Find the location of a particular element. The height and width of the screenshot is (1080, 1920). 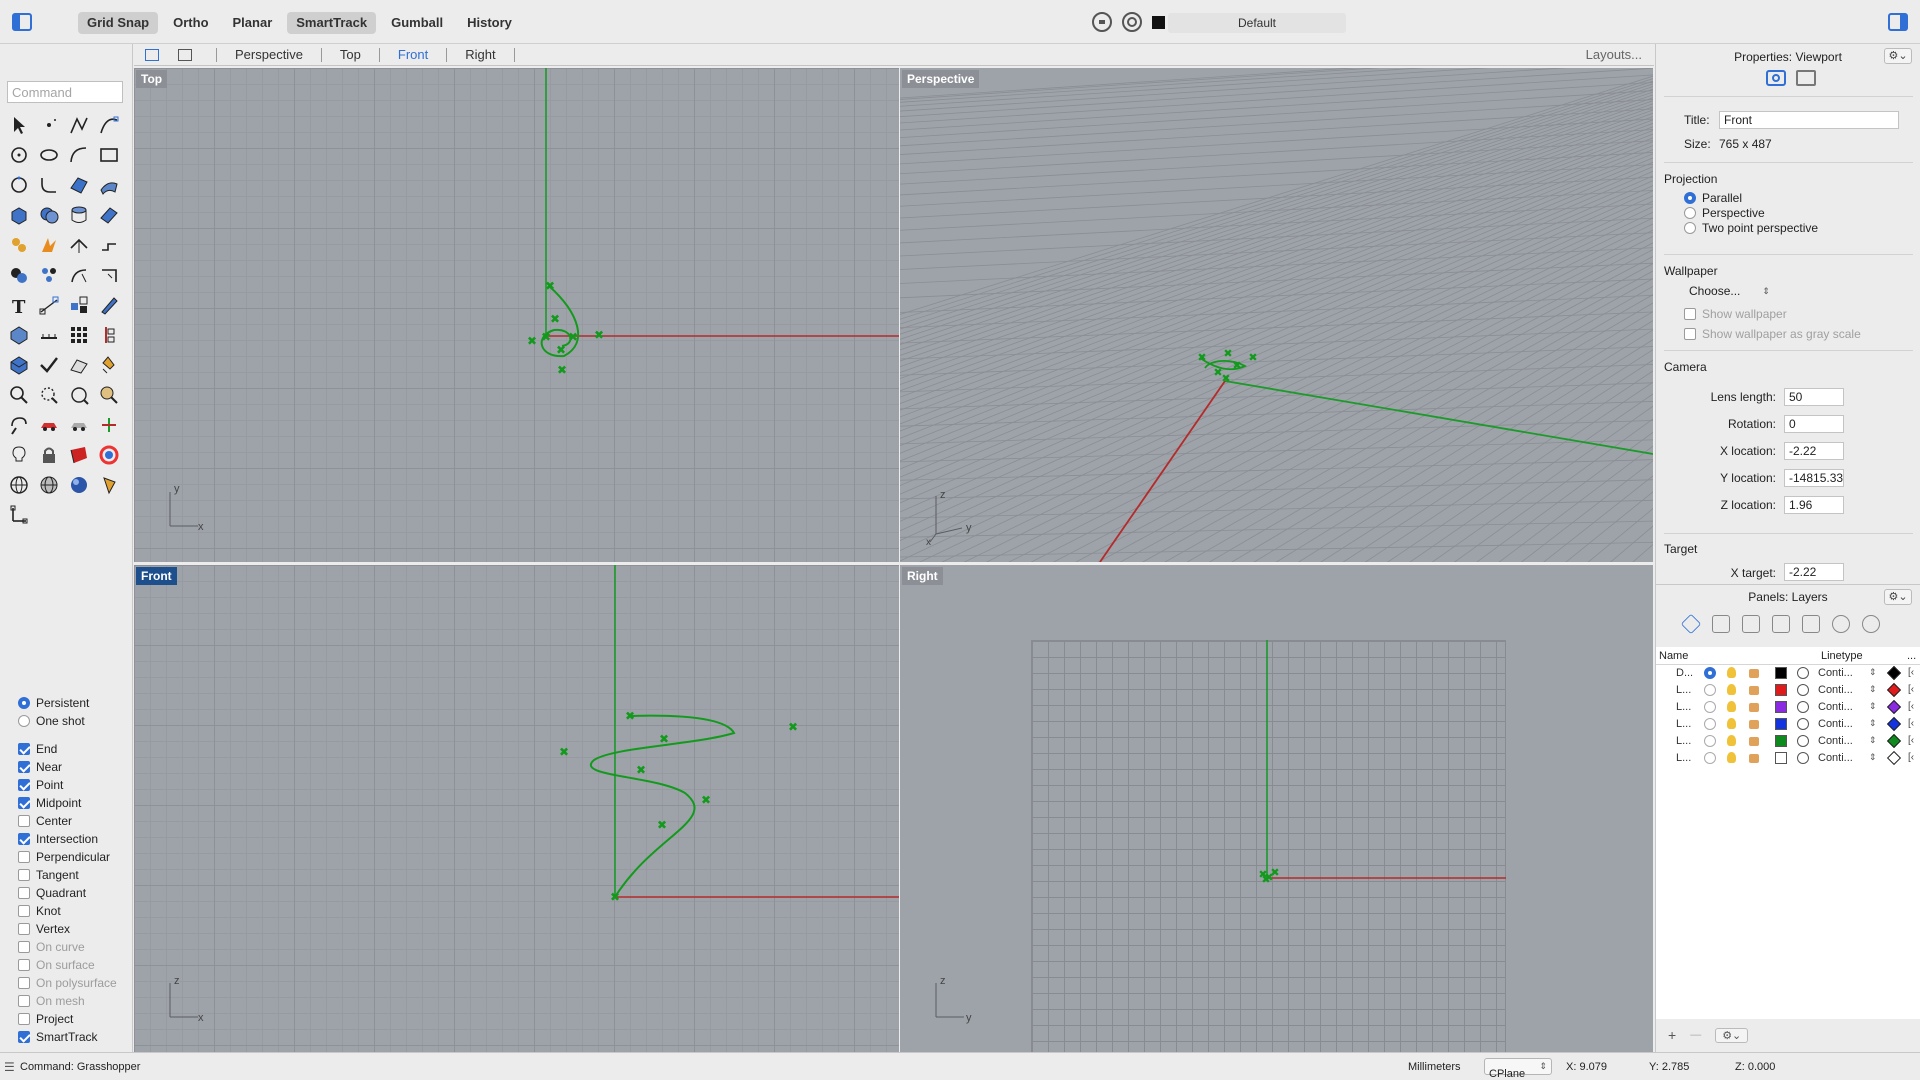

mode-planar-button: Planar is located at coordinates (253, 23).